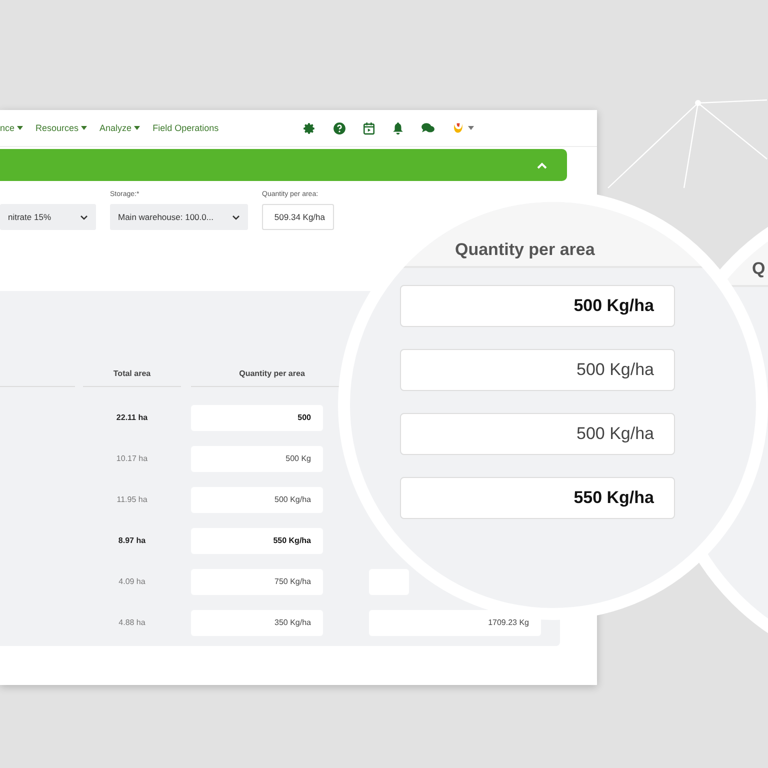 The image size is (768, 768). What do you see at coordinates (309, 128) in the screenshot?
I see `settings-icon` at bounding box center [309, 128].